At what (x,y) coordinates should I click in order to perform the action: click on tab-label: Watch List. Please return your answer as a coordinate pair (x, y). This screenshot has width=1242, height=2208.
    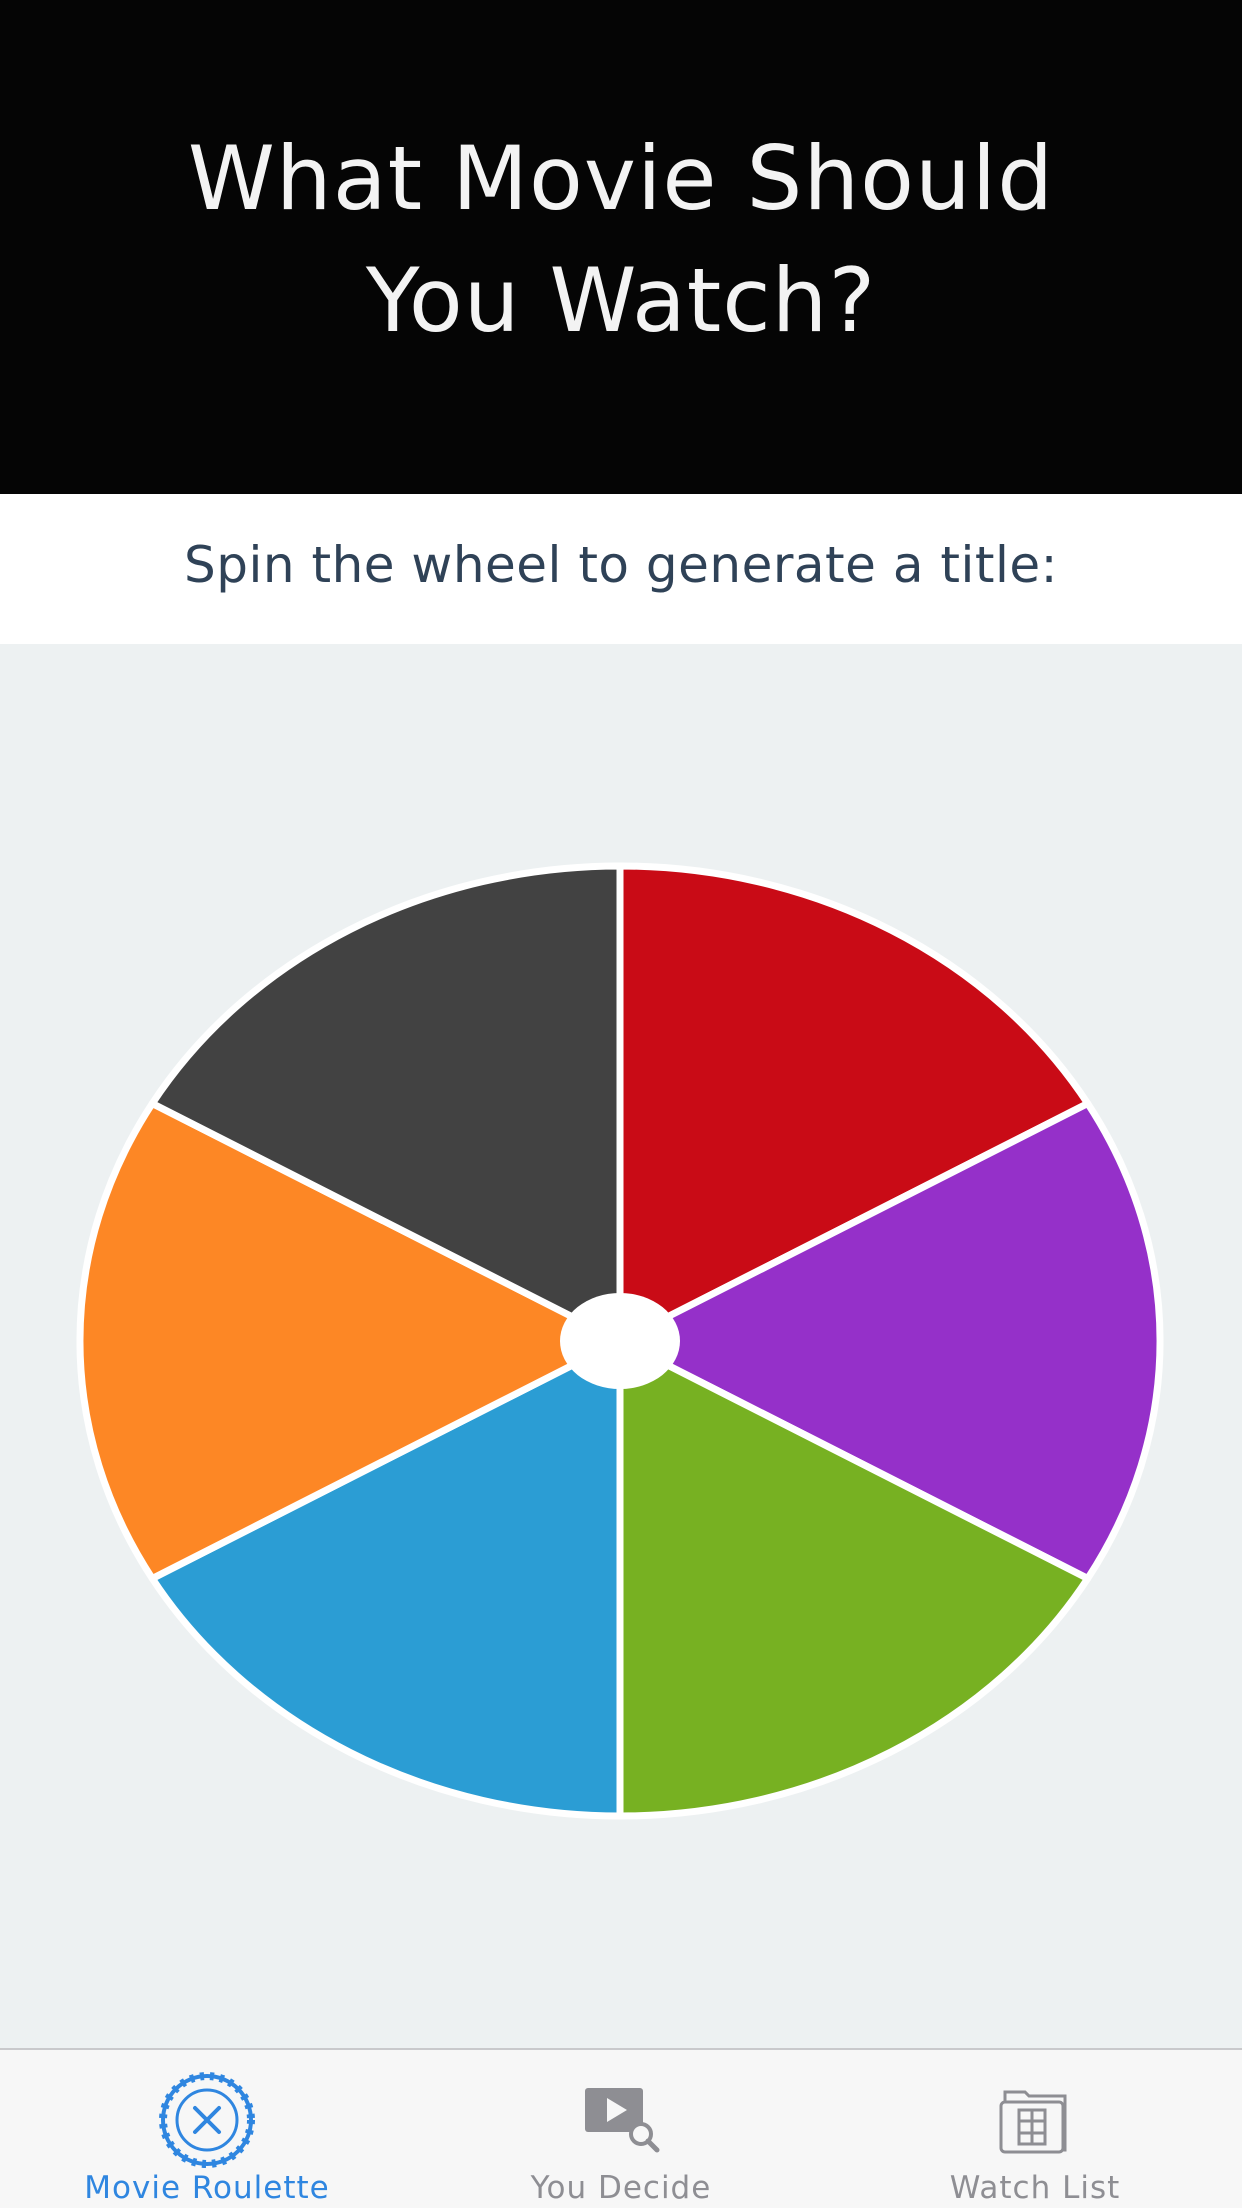
    Looking at the image, I should click on (1035, 2188).